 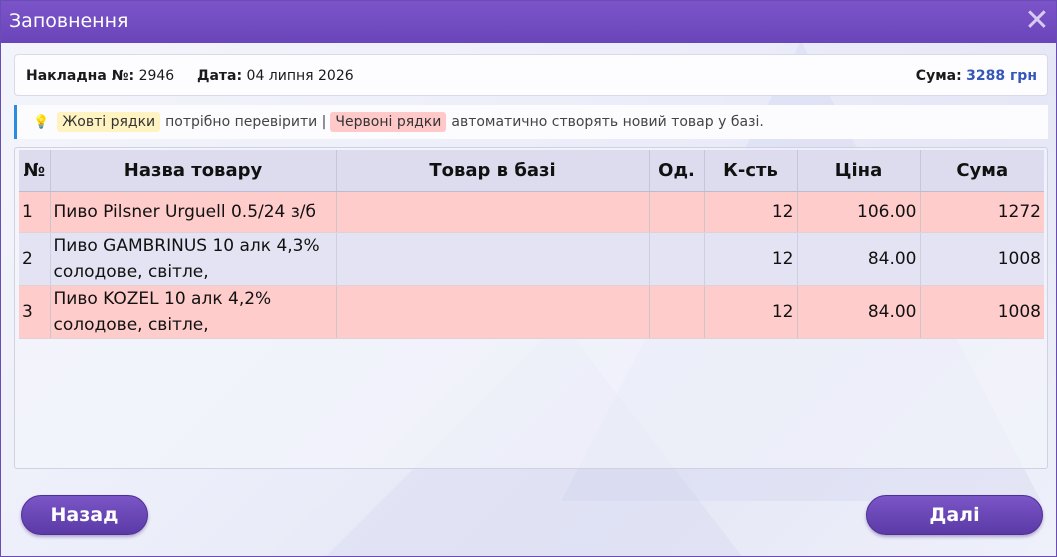 I want to click on close-icon: ✕, so click(x=1037, y=21).